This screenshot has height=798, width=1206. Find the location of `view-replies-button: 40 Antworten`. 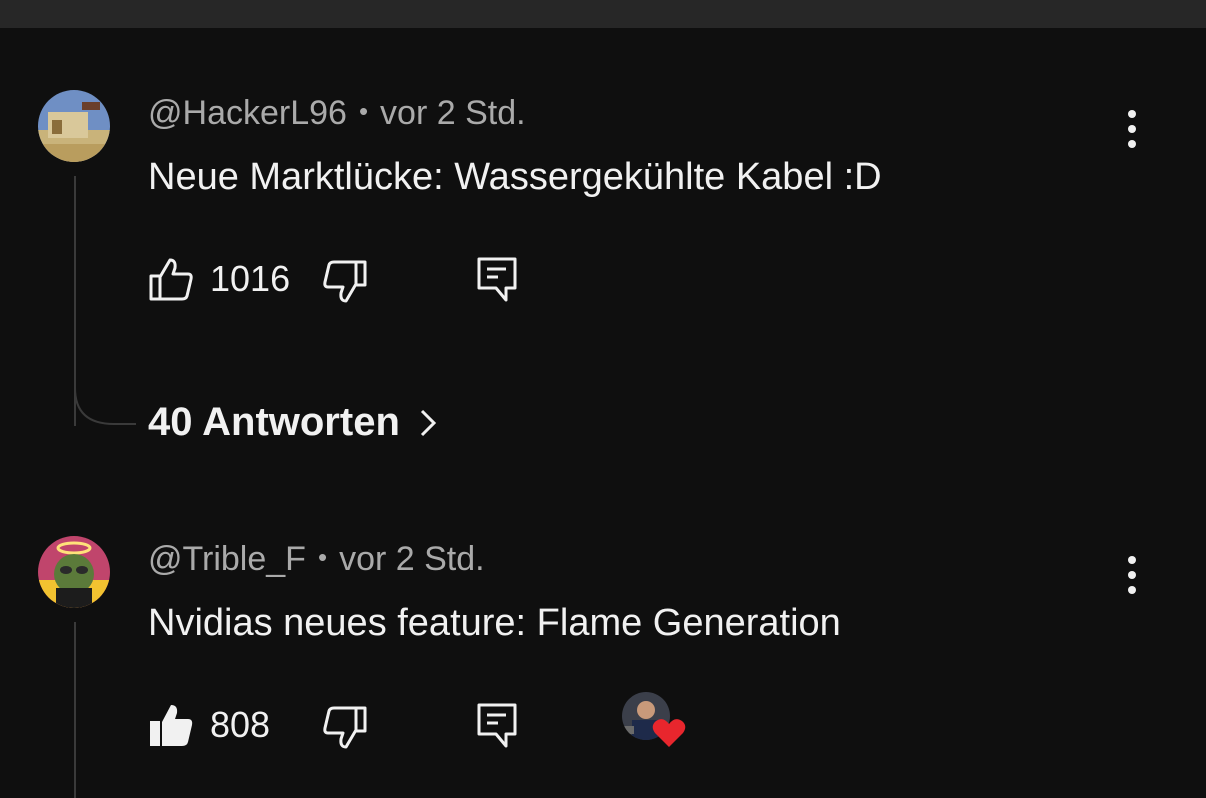

view-replies-button: 40 Antworten is located at coordinates (293, 422).